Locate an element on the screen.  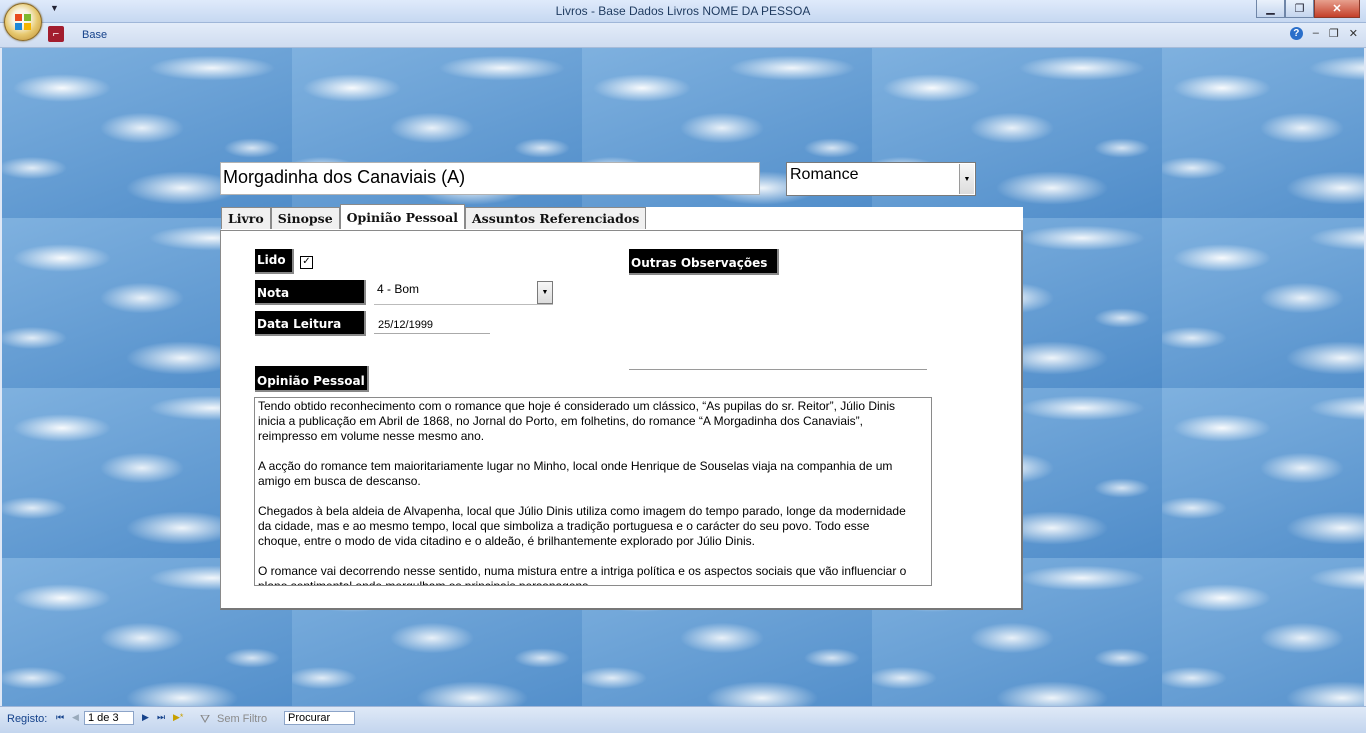
last-record-button: ⏭ is located at coordinates (161, 717).